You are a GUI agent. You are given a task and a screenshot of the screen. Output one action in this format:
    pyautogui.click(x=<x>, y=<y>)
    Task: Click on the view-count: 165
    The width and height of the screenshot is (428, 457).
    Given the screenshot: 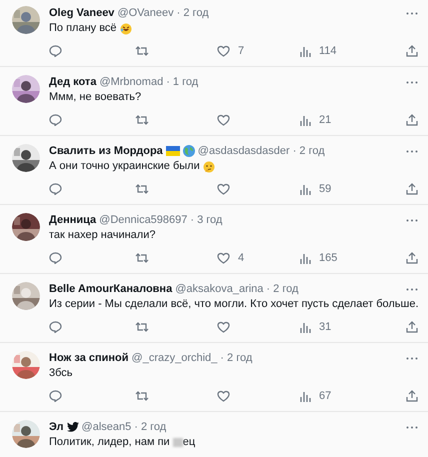 What is the action you would take?
    pyautogui.click(x=328, y=258)
    